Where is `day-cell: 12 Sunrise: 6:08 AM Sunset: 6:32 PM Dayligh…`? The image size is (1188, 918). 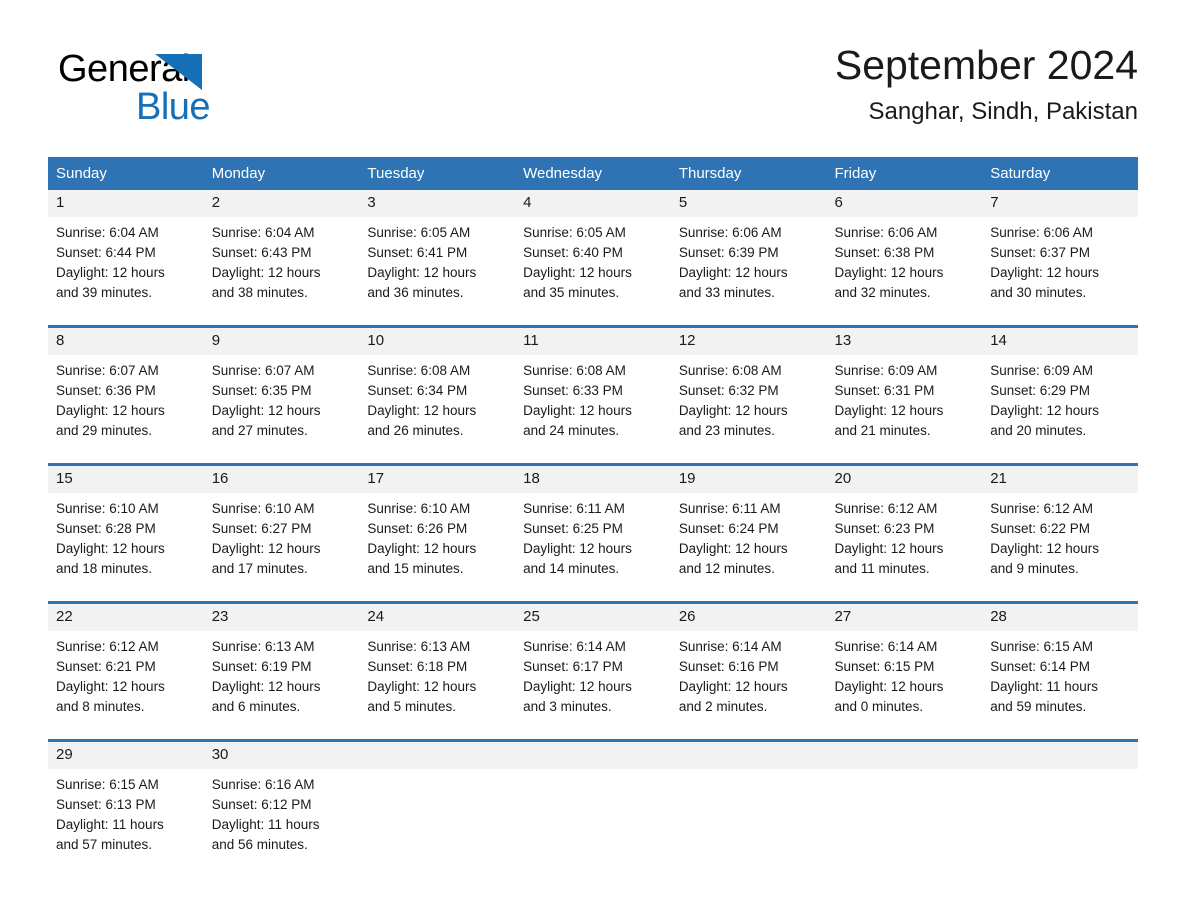 day-cell: 12 Sunrise: 6:08 AM Sunset: 6:32 PM Dayligh… is located at coordinates (748, 395).